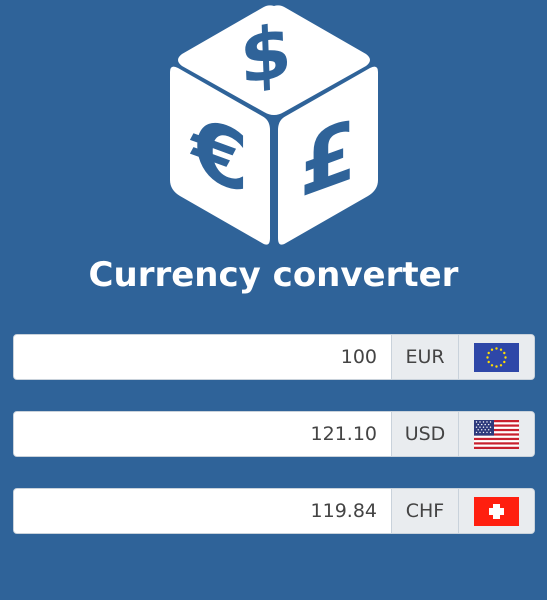  What do you see at coordinates (424, 434) in the screenshot?
I see `usd-code-label: USD` at bounding box center [424, 434].